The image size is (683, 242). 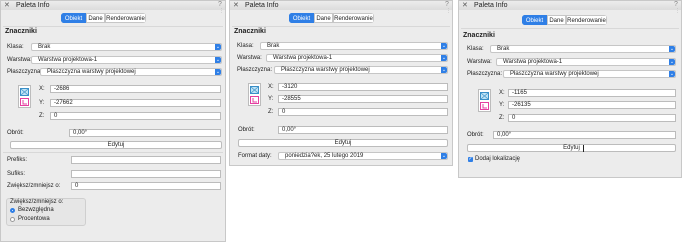 I want to click on bezwzgledna-label: Bezwzględna, so click(x=36, y=210).